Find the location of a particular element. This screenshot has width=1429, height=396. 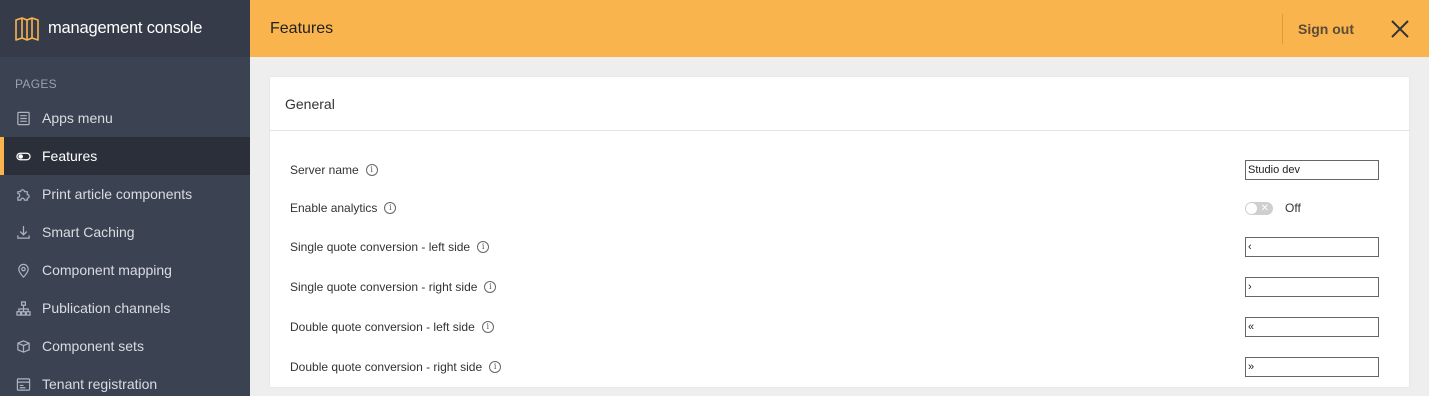

brand-name: management console is located at coordinates (125, 28).